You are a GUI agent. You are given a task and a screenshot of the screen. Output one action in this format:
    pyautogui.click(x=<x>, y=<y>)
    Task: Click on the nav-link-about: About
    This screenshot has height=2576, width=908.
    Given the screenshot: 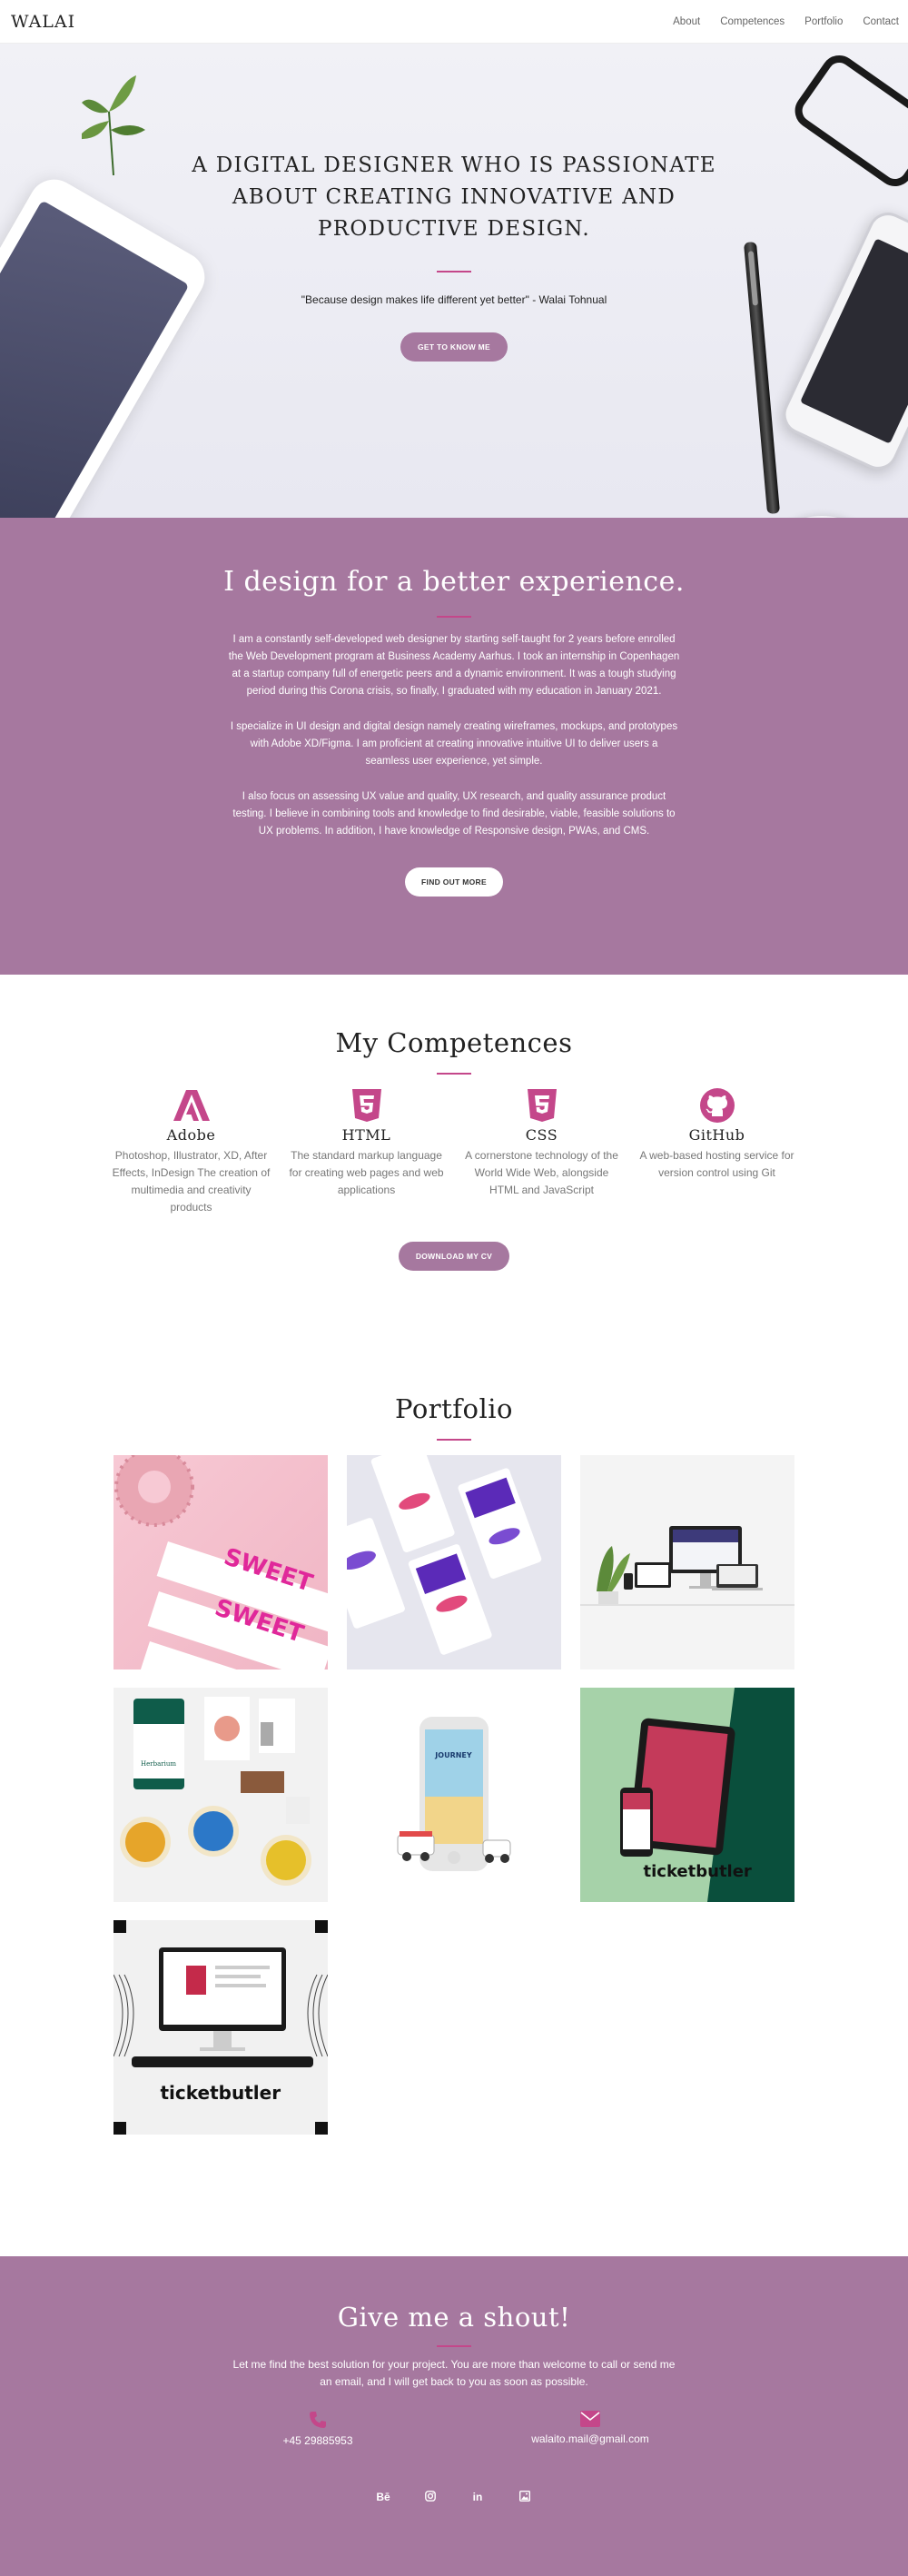 What is the action you would take?
    pyautogui.click(x=686, y=21)
    